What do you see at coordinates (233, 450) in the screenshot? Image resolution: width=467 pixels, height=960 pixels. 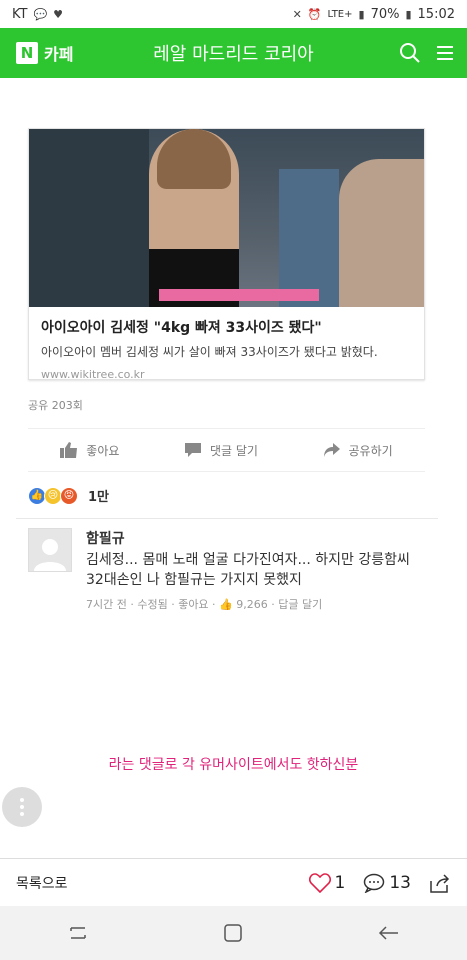 I see `comment-label: 댓글 달기` at bounding box center [233, 450].